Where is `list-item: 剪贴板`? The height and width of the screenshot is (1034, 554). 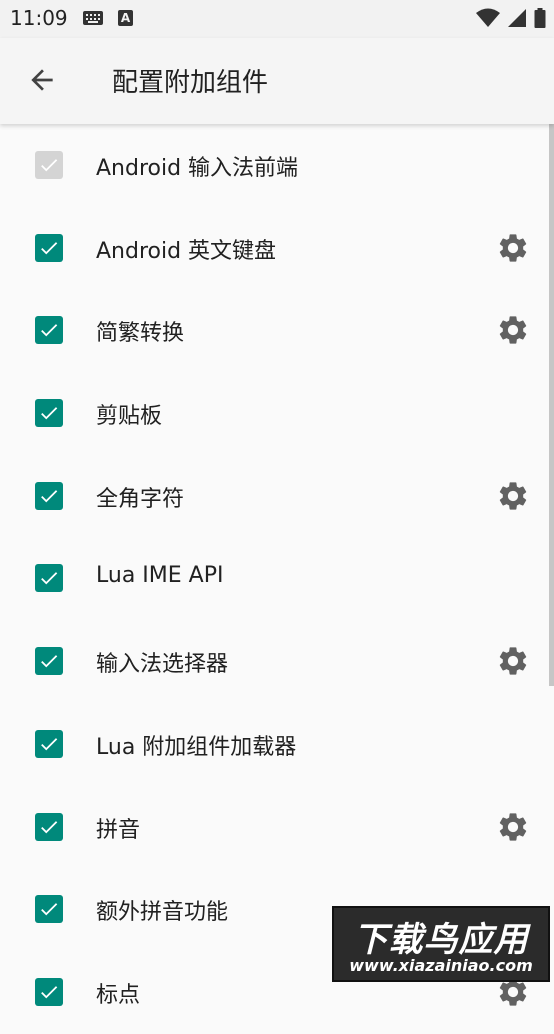 list-item: 剪贴板 is located at coordinates (277, 413).